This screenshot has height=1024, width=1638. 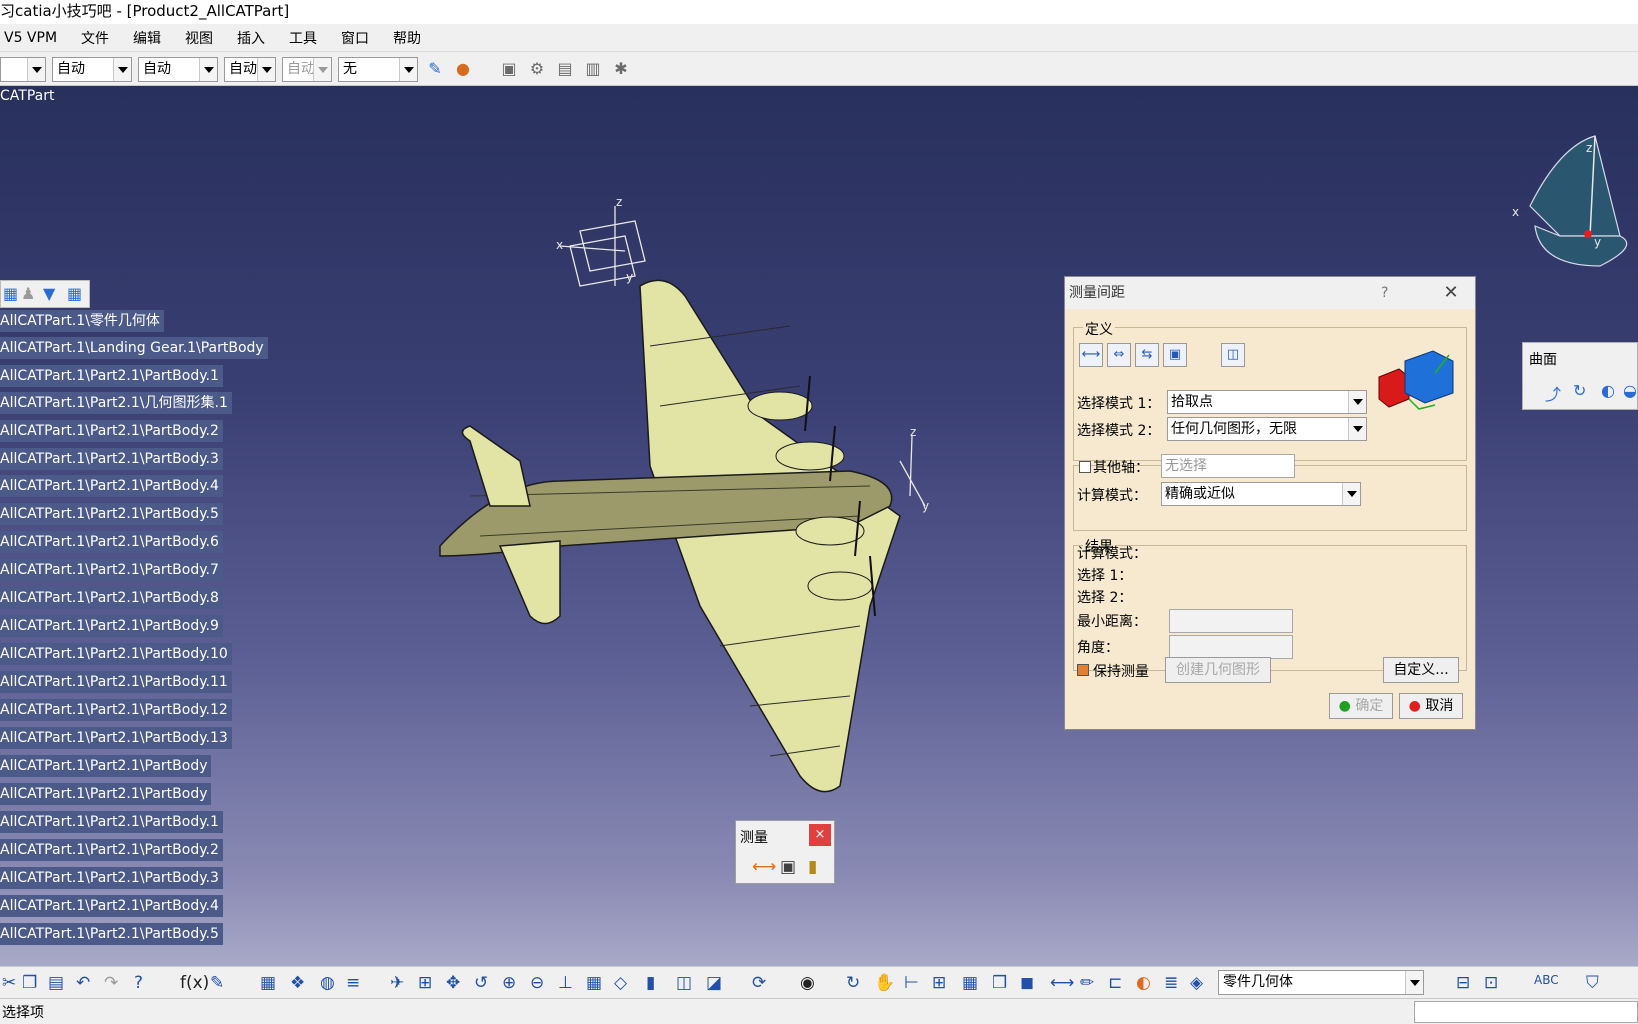 I want to click on refresh-icon: ↻, so click(x=853, y=983).